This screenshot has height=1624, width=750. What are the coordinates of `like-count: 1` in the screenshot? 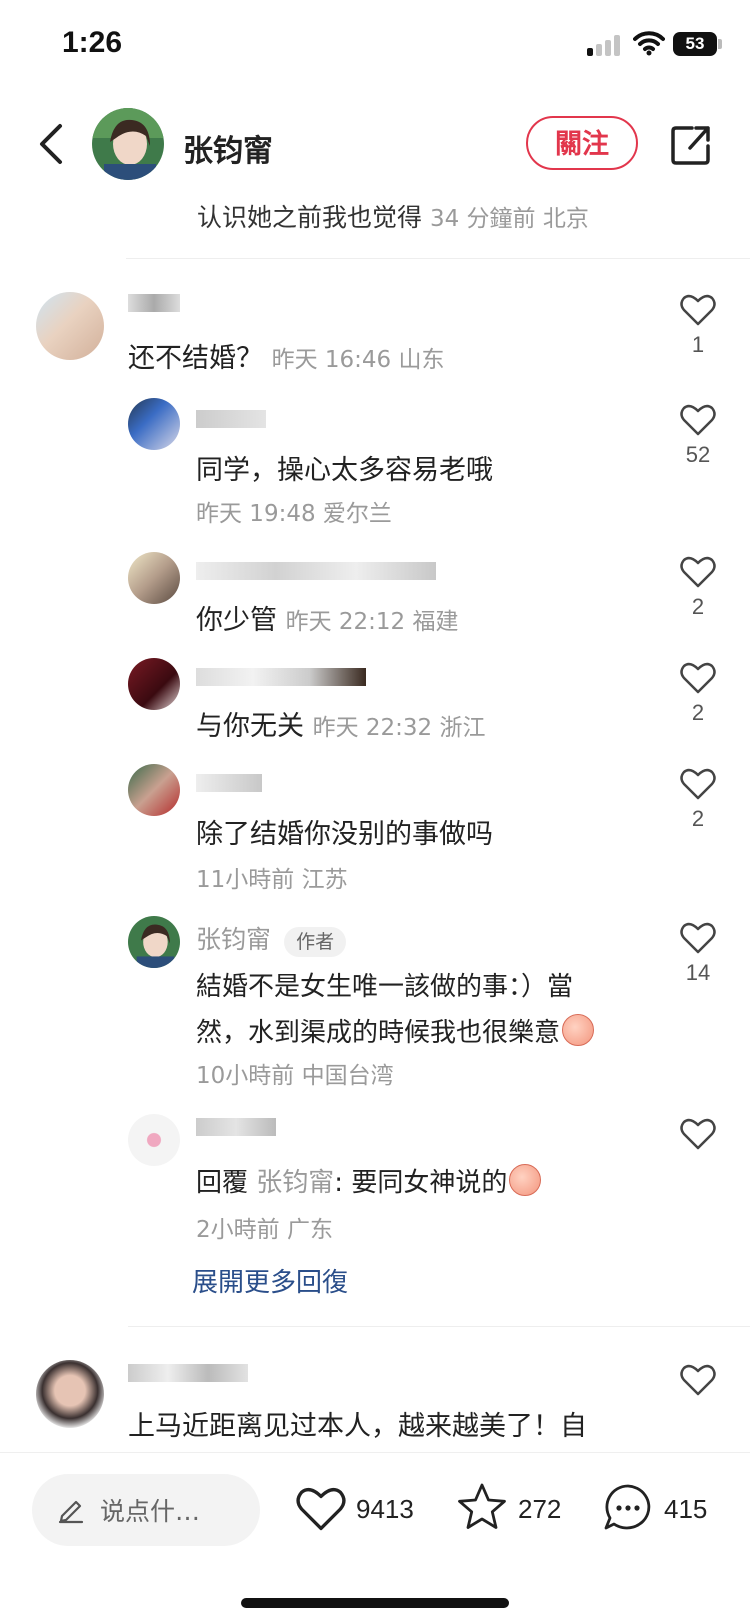 It's located at (698, 344).